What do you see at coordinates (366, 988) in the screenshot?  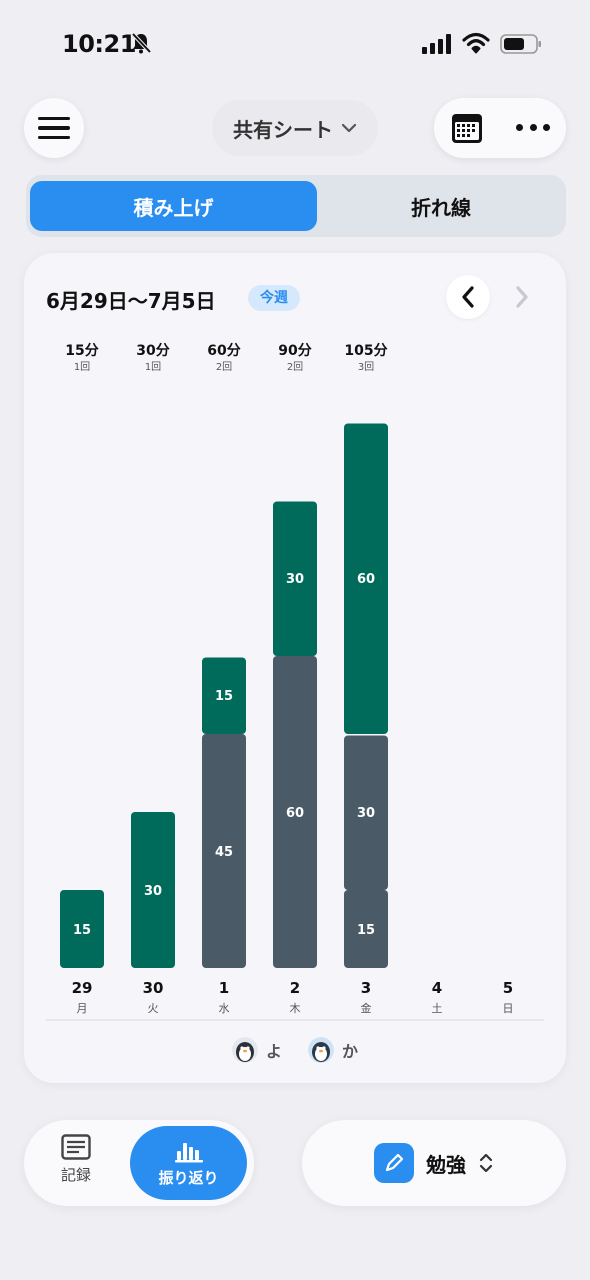 I see `x-tick-date: 3` at bounding box center [366, 988].